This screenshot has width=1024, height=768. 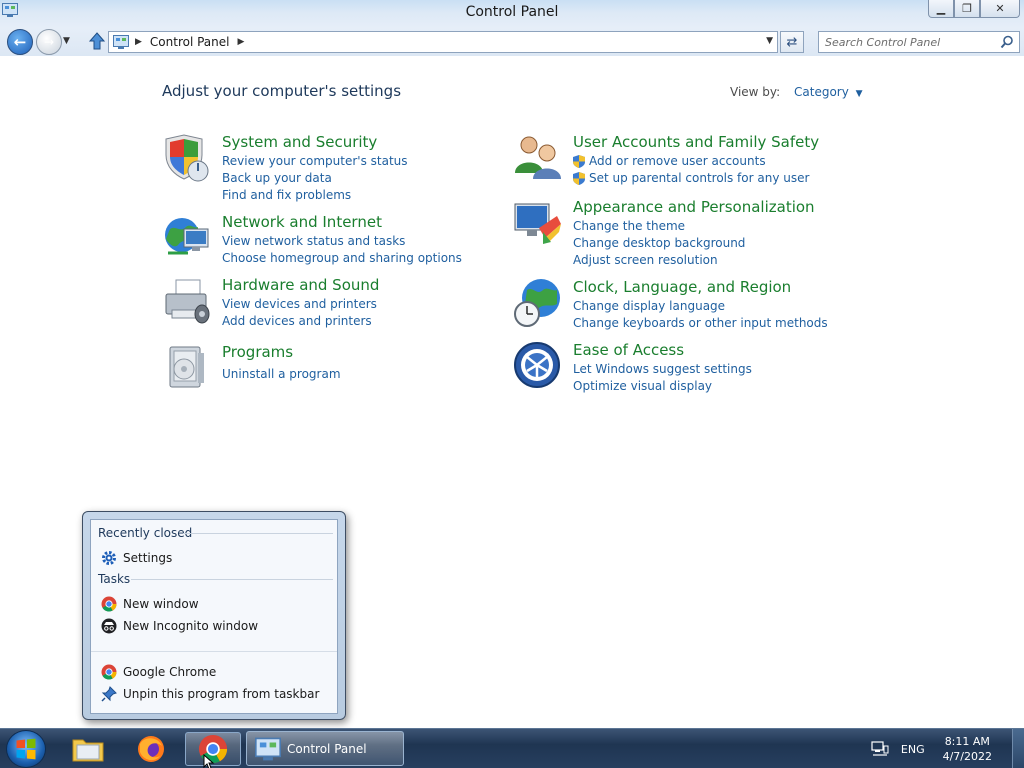 What do you see at coordinates (967, 749) in the screenshot?
I see `clock: 8:11 AM 4/7/2022` at bounding box center [967, 749].